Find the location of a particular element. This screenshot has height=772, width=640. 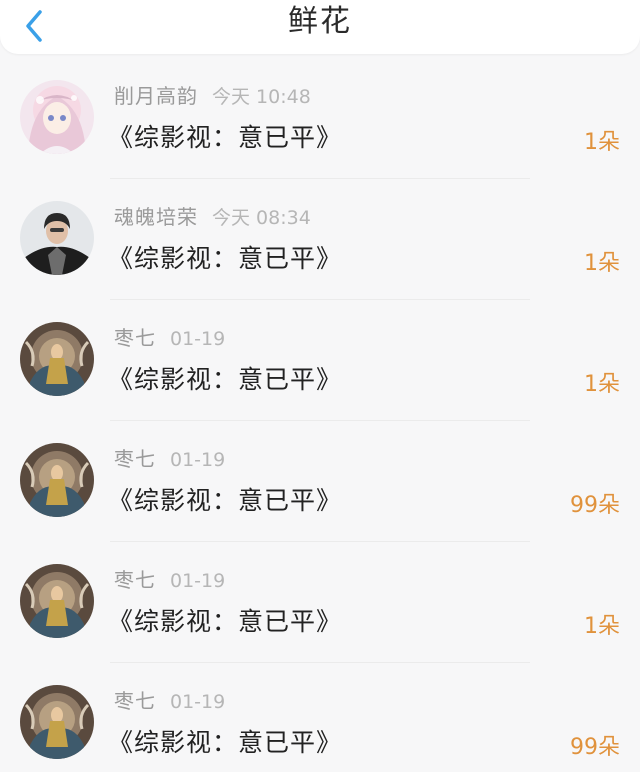

page-title: 鲜花 is located at coordinates (320, 21).